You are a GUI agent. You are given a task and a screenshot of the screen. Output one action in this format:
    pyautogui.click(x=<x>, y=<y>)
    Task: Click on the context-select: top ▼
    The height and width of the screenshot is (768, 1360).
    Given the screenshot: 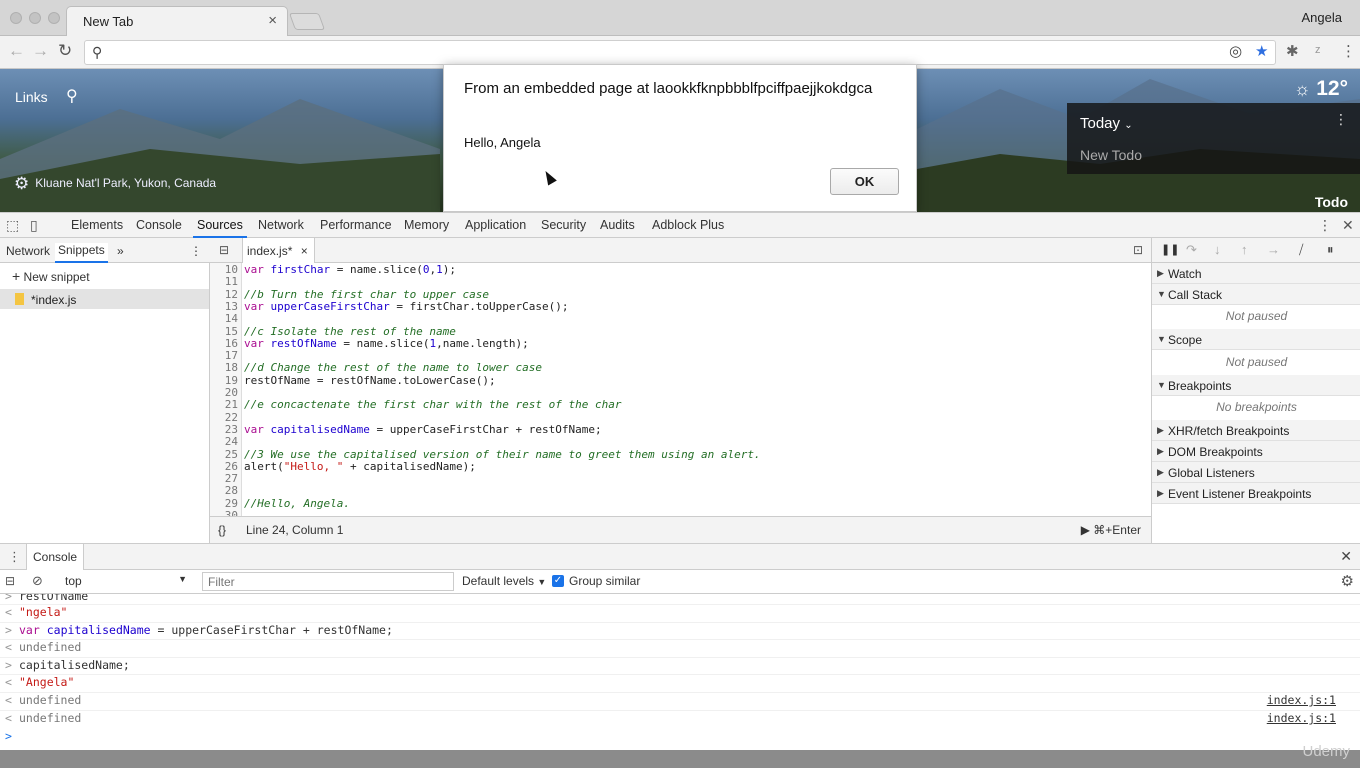 What is the action you would take?
    pyautogui.click(x=124, y=581)
    